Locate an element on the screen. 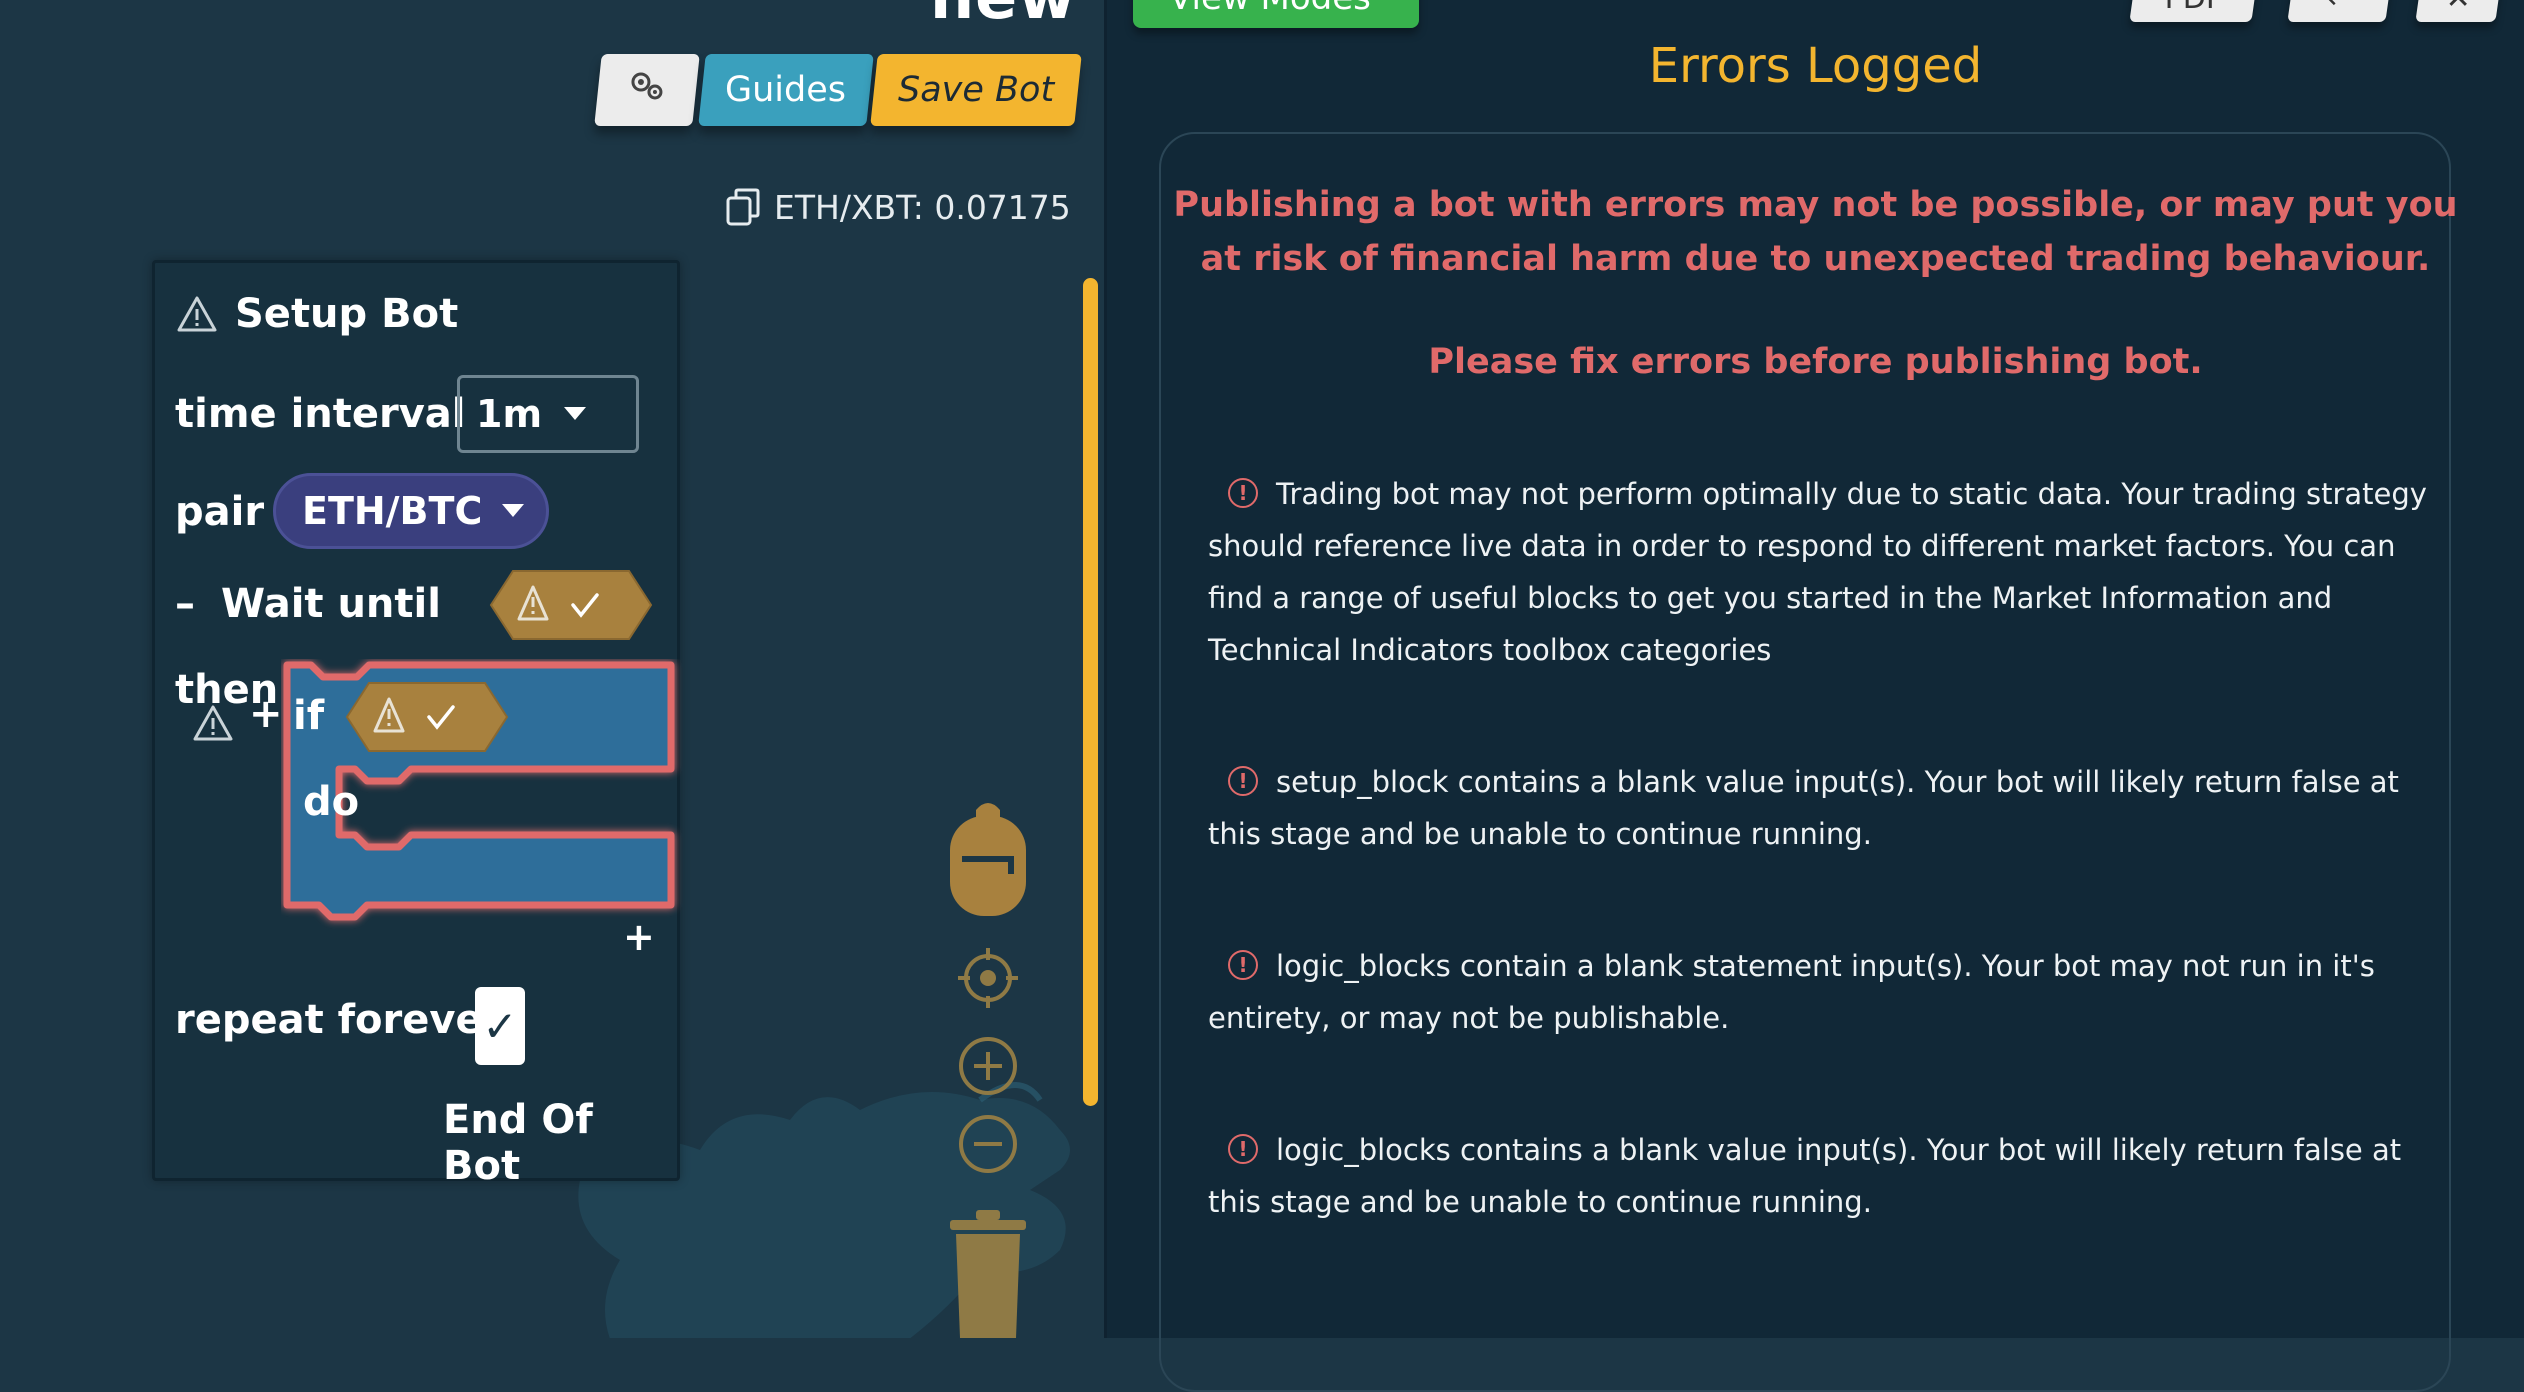 The width and height of the screenshot is (2524, 1392). setup-bot-title: Setup Bot is located at coordinates (347, 314).